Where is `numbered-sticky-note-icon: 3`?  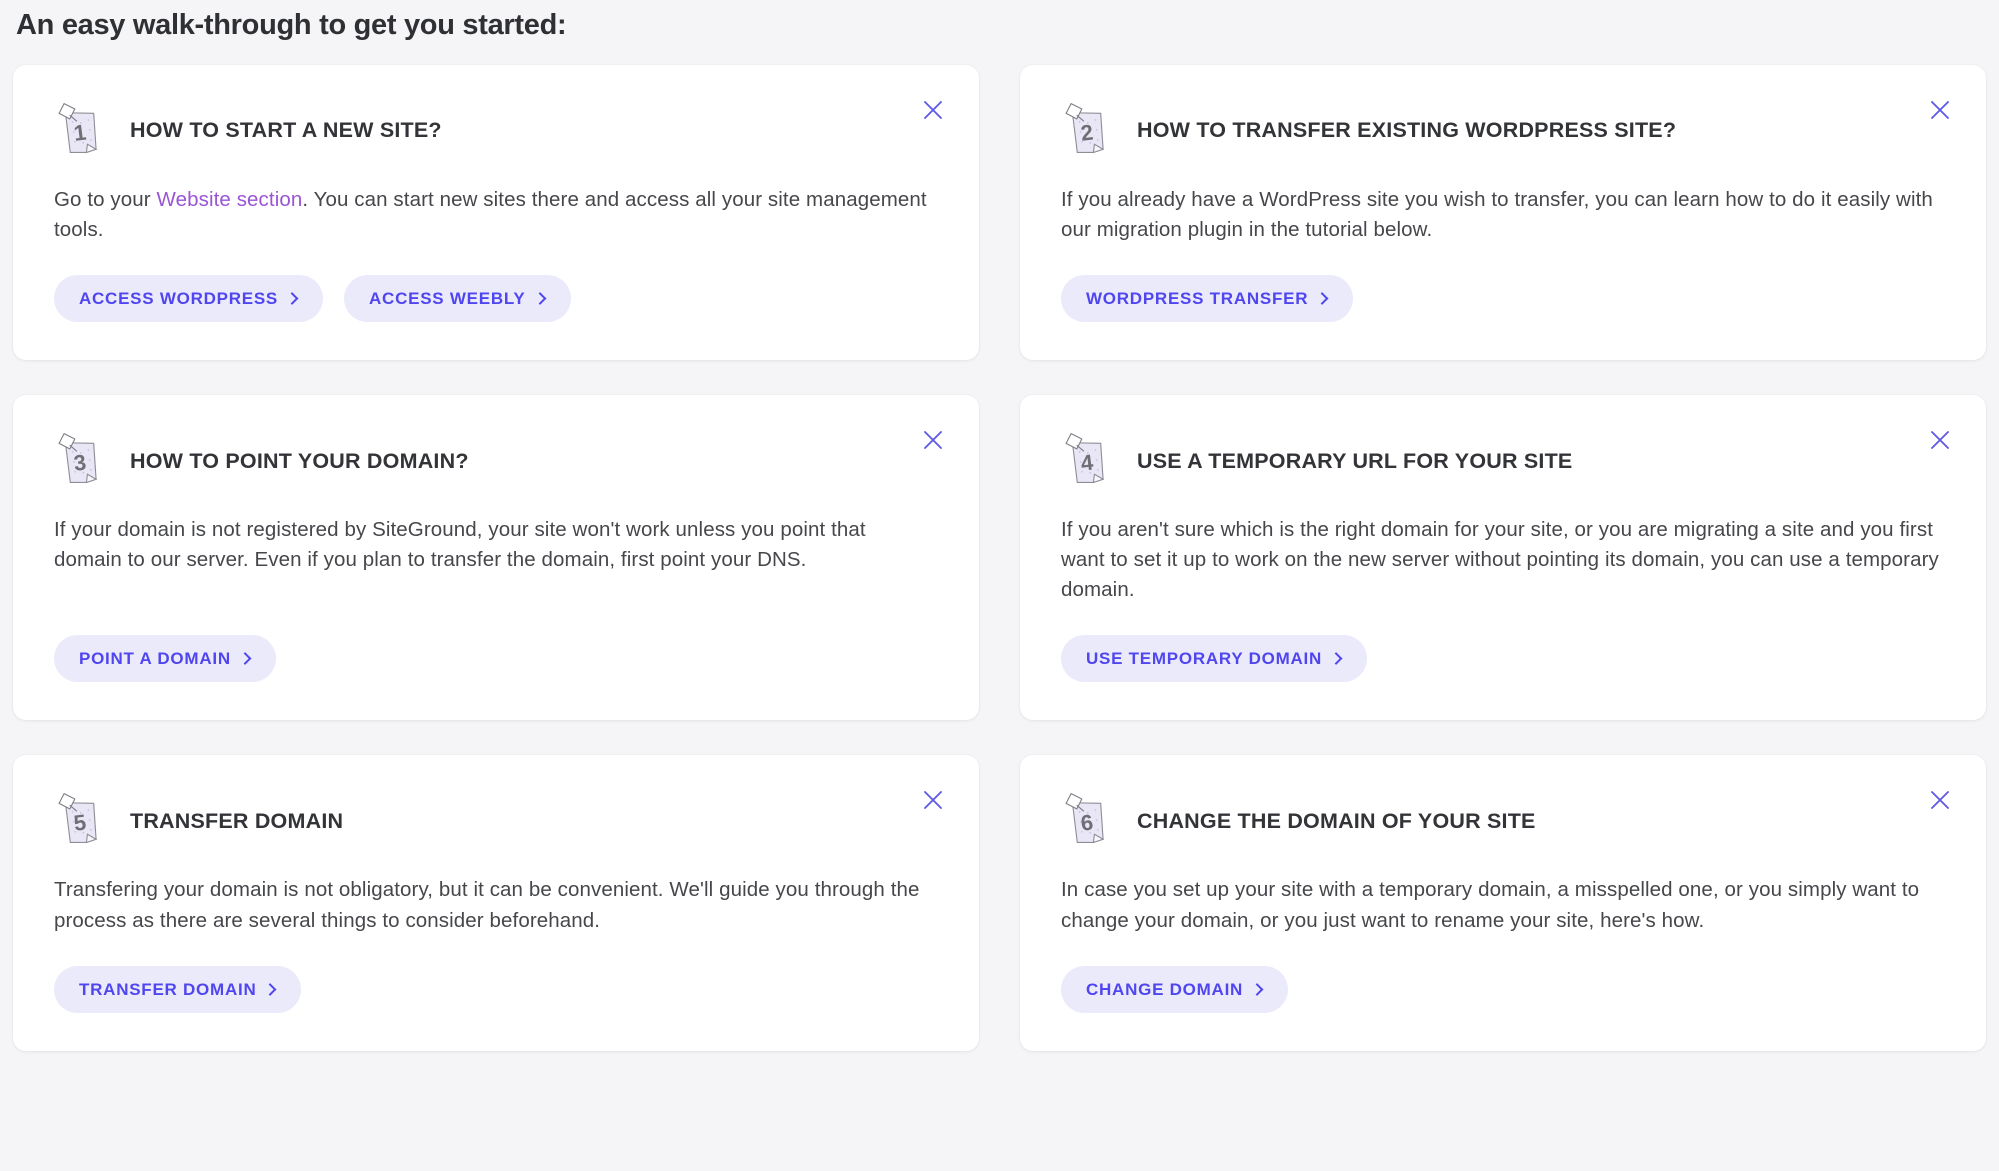 numbered-sticky-note-icon: 3 is located at coordinates (81, 461).